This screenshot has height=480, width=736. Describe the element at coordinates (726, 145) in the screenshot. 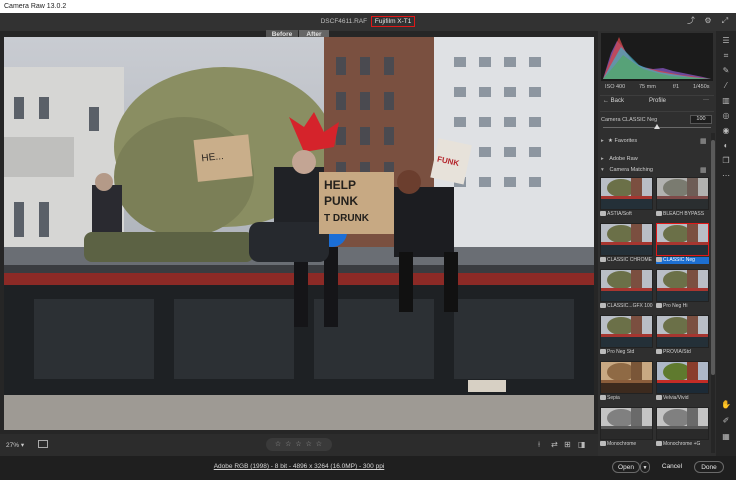

I see `presets-icon: ◐` at that location.